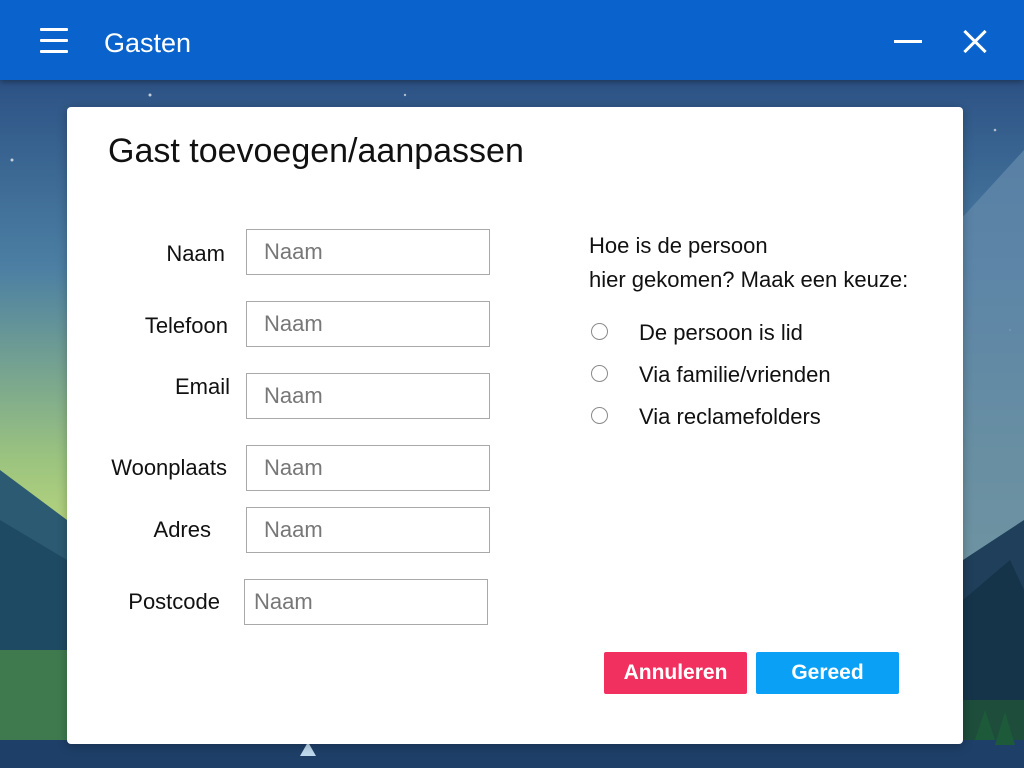  Describe the element at coordinates (735, 374) in the screenshot. I see `radio-option-label: Via familie/vrienden` at that location.